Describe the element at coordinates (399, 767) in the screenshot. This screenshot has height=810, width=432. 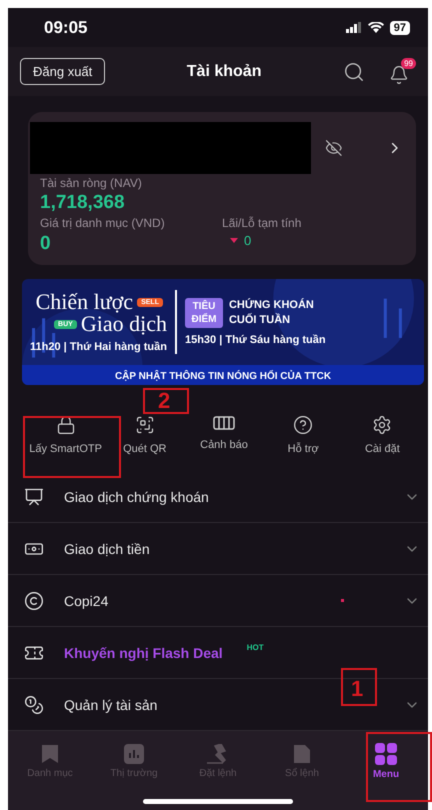
I see `highlight-frame` at that location.